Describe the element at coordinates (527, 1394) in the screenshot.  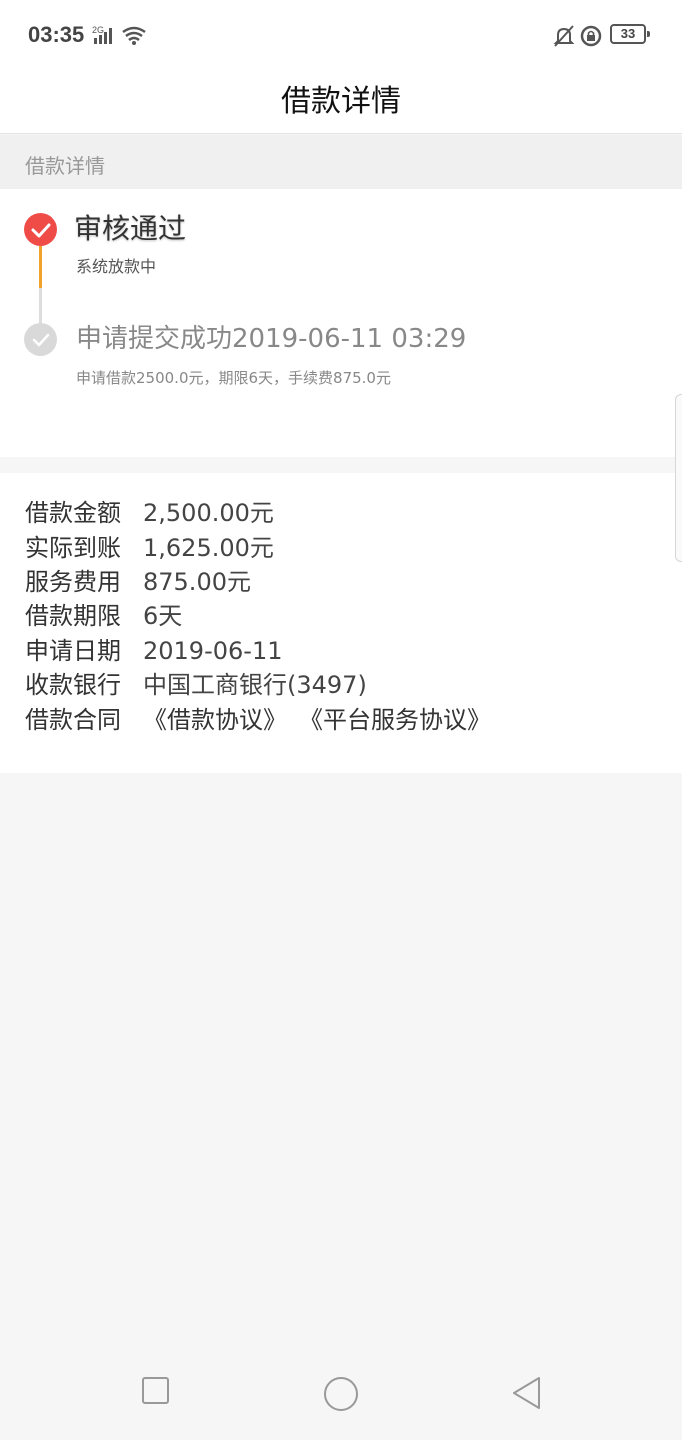
I see `back-icon` at that location.